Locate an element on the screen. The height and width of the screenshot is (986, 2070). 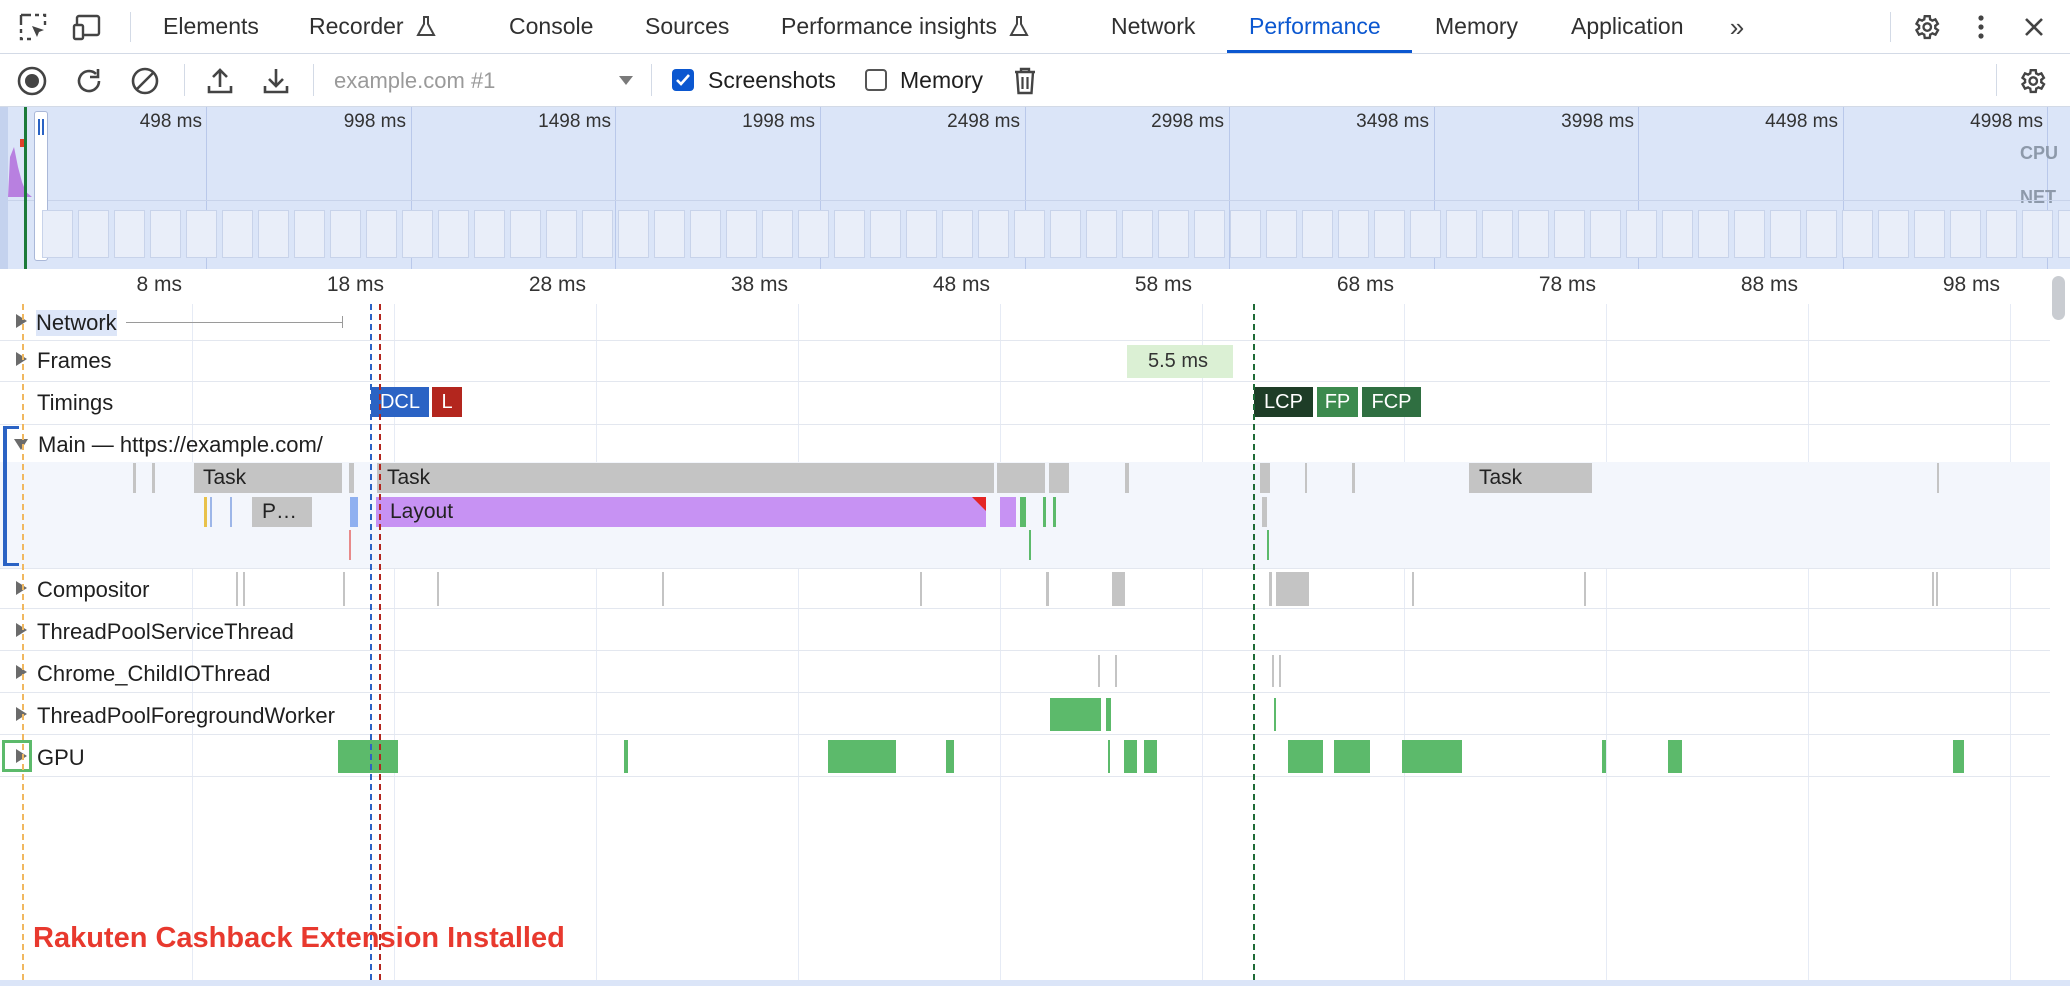
tab-network: Network is located at coordinates (1153, 26).